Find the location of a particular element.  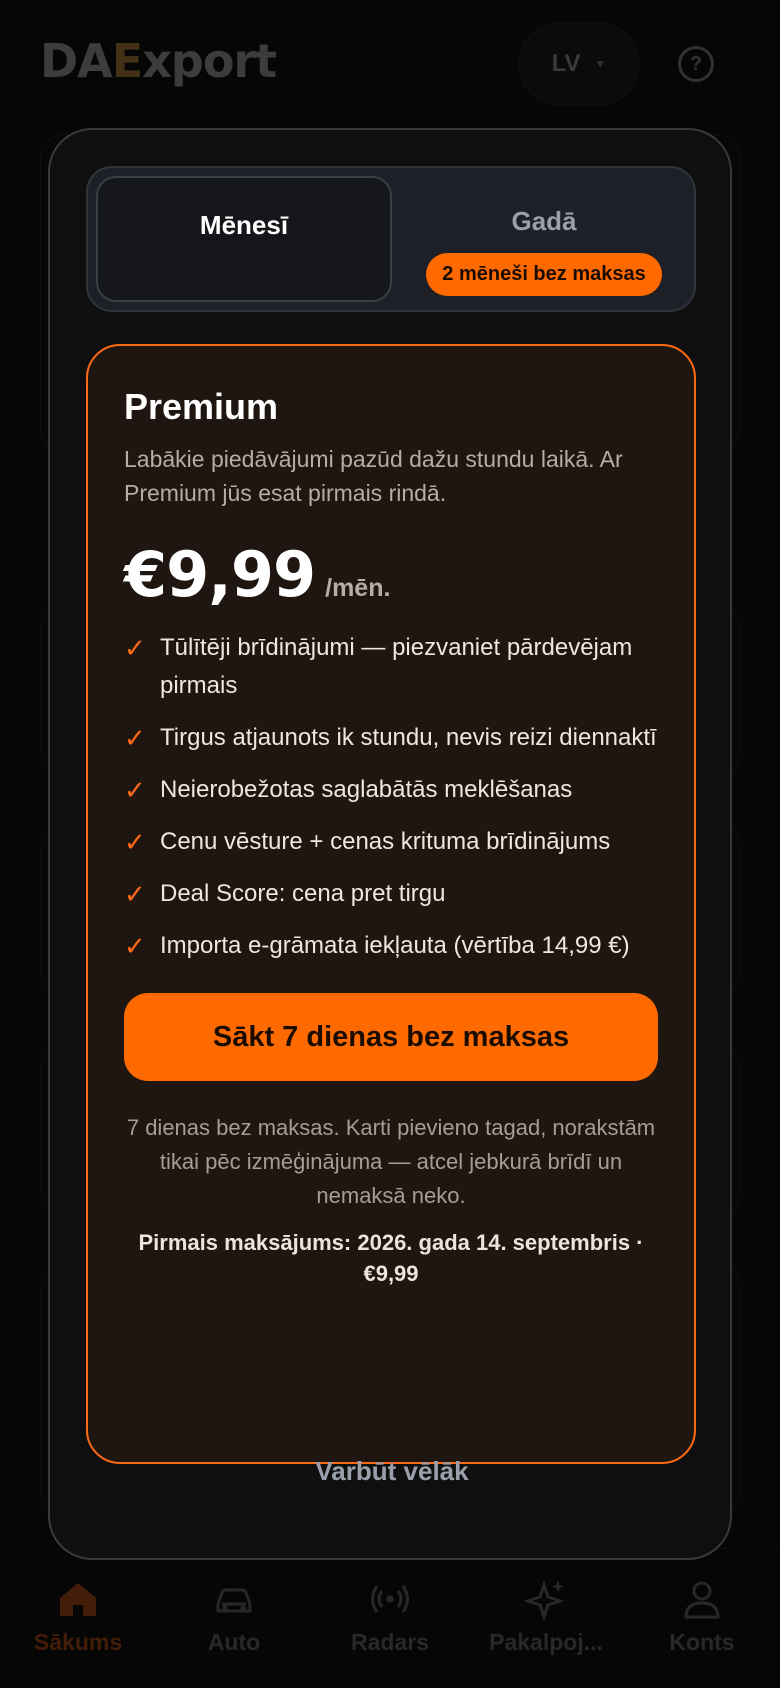

feature-item: ✓ Deal Score: cena pret tirgu is located at coordinates (391, 894).